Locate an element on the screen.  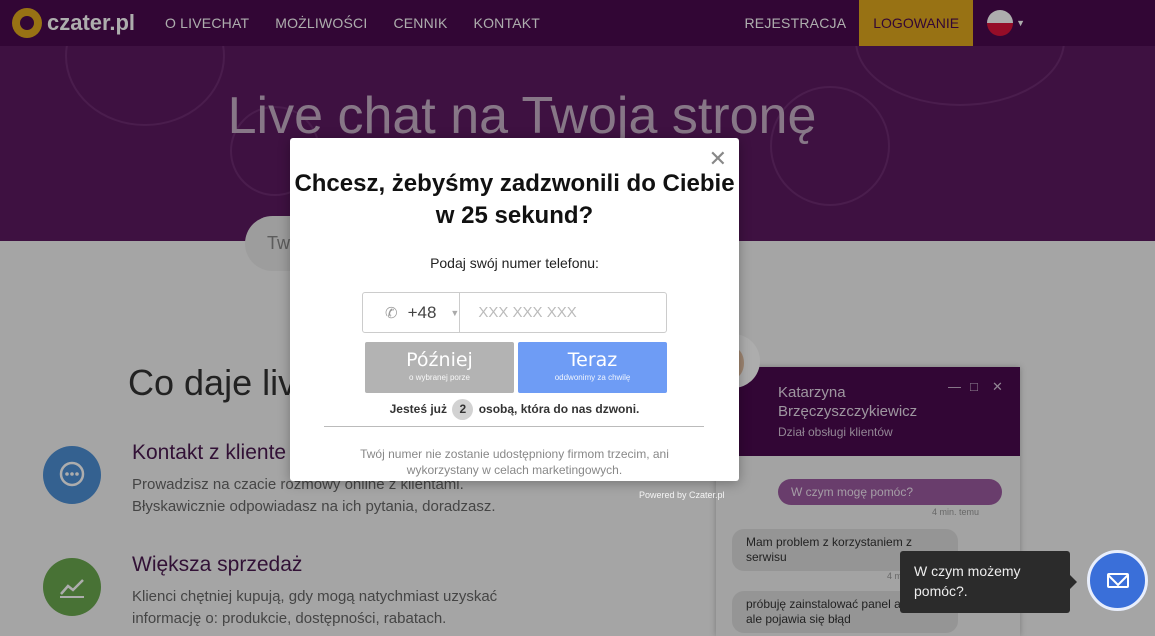
phone-icon: ✆ is located at coordinates (391, 313).